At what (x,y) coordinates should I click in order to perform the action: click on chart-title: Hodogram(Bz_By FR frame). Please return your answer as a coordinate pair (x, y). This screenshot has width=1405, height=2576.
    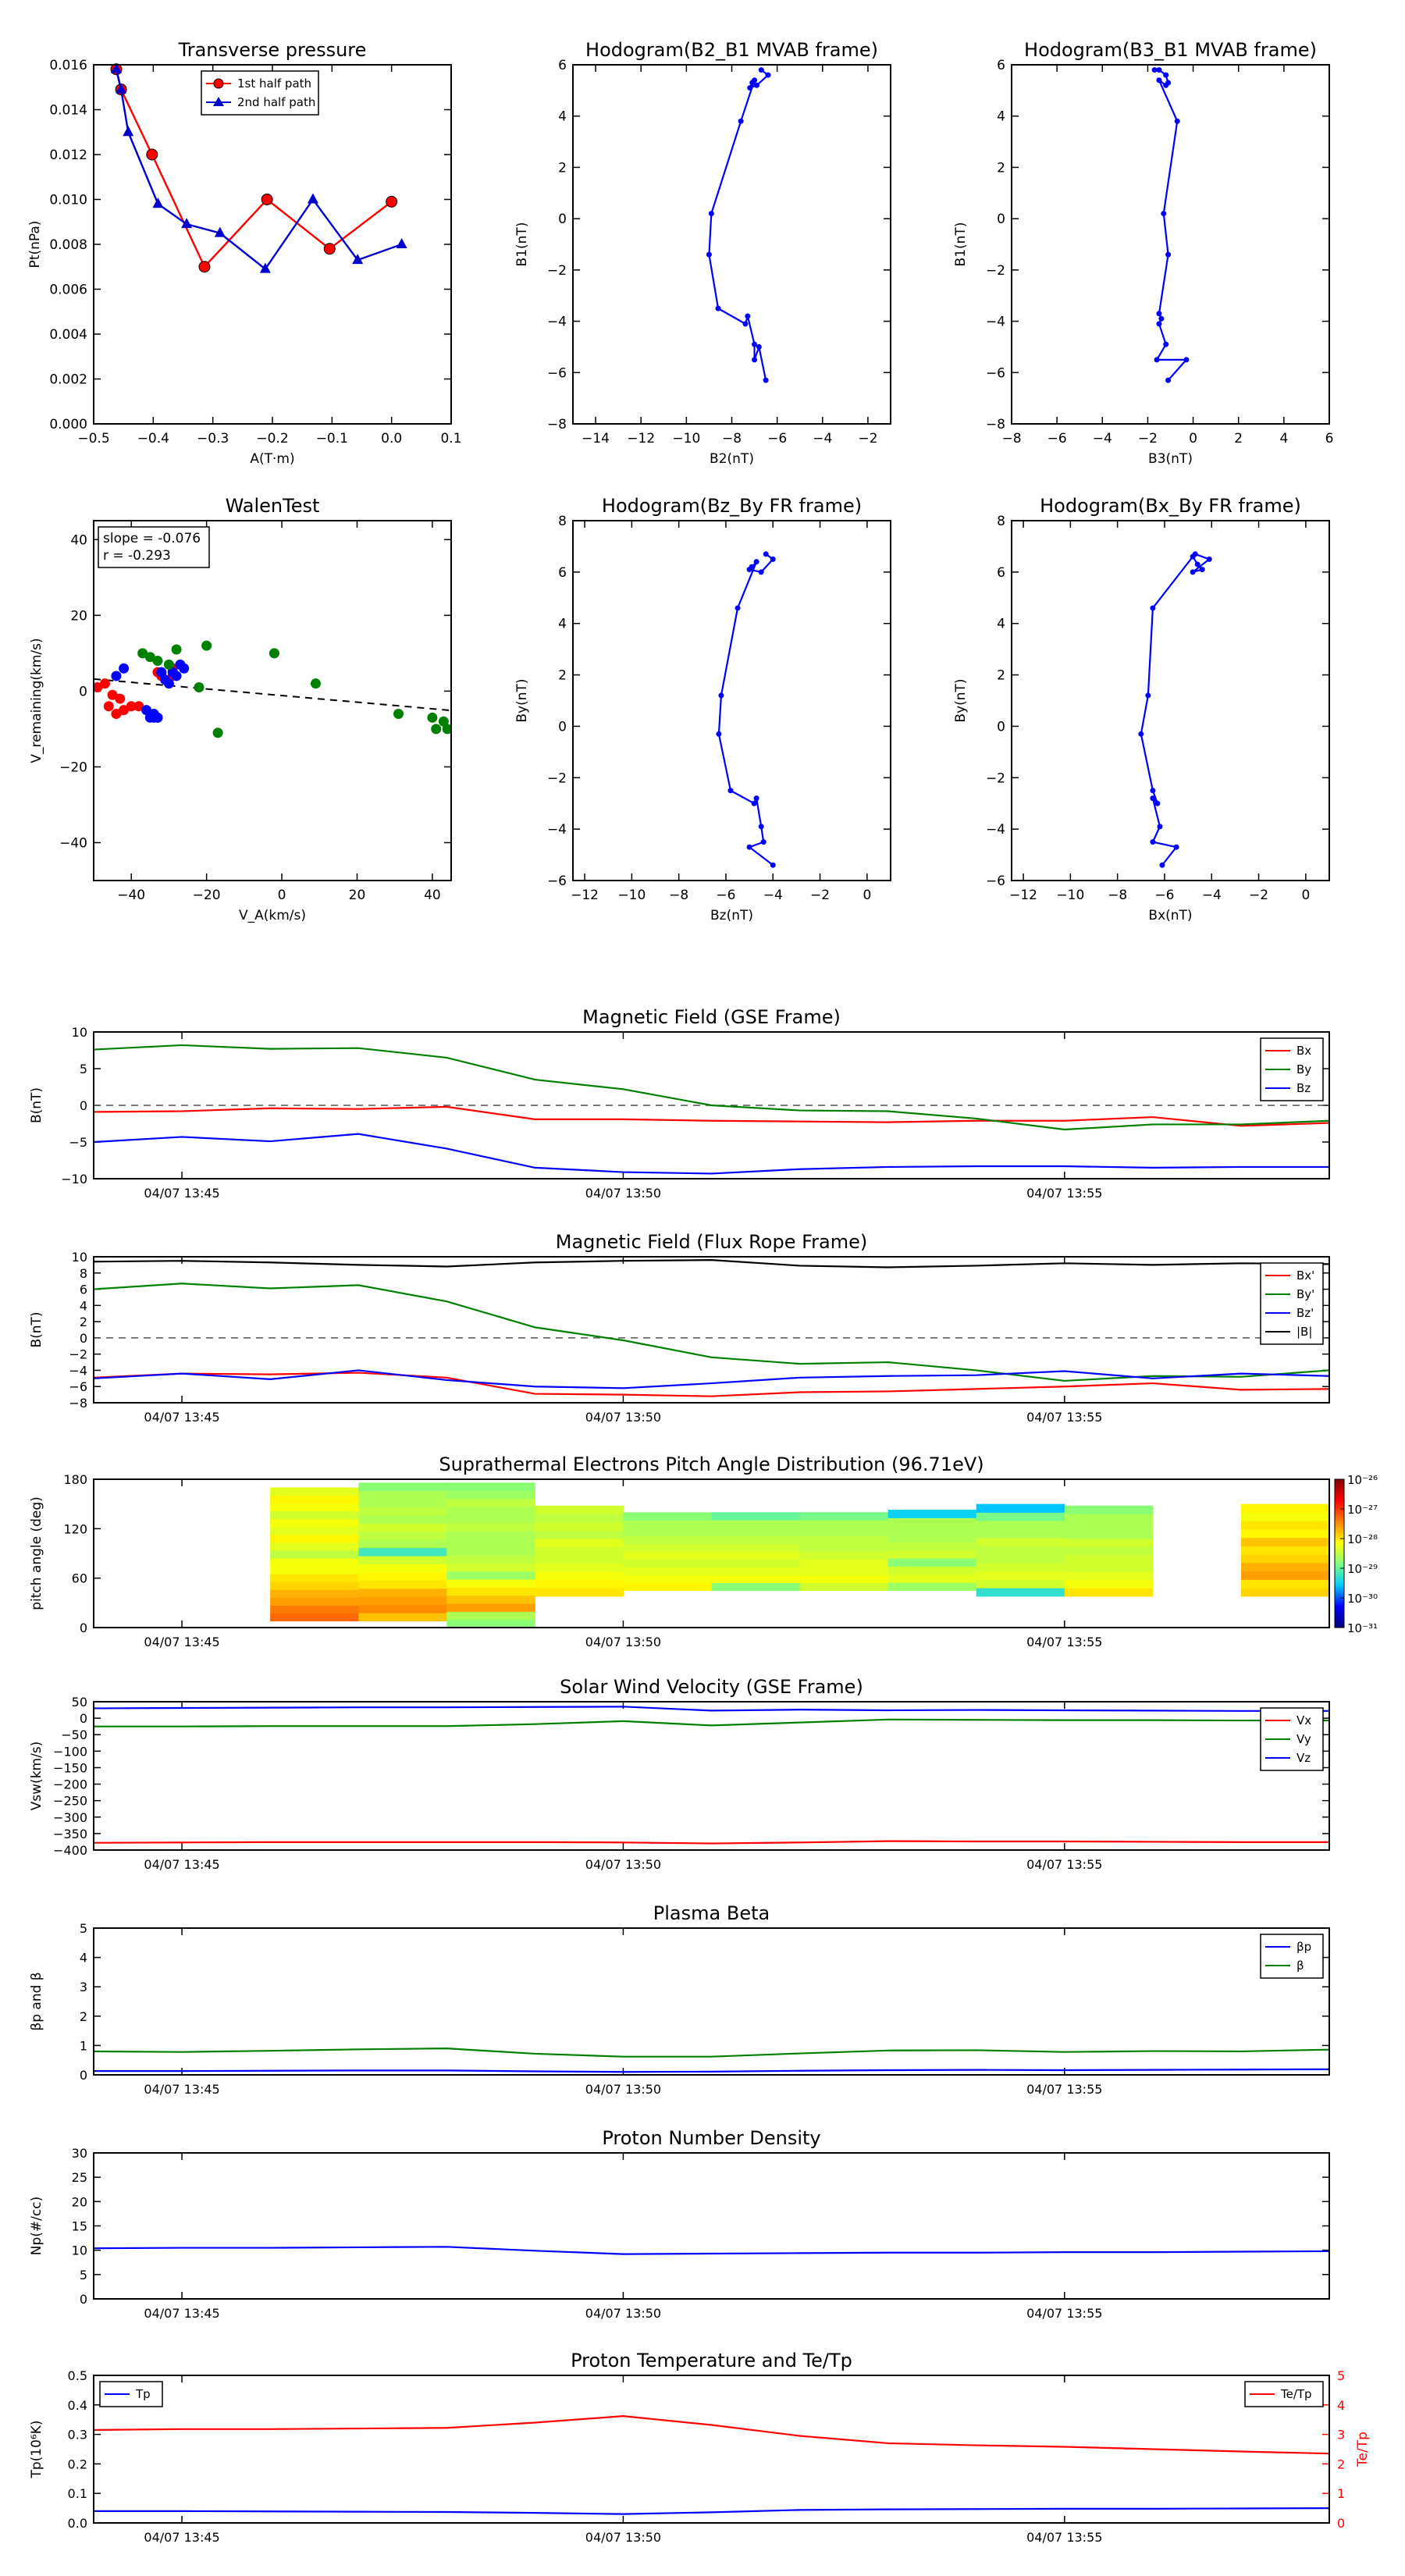
    Looking at the image, I should click on (732, 506).